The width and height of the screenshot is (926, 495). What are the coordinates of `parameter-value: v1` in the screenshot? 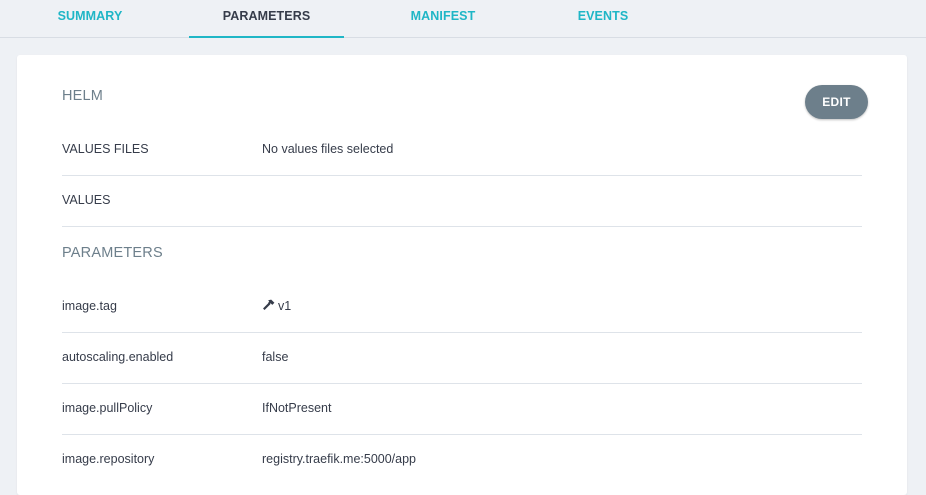 It's located at (276, 307).